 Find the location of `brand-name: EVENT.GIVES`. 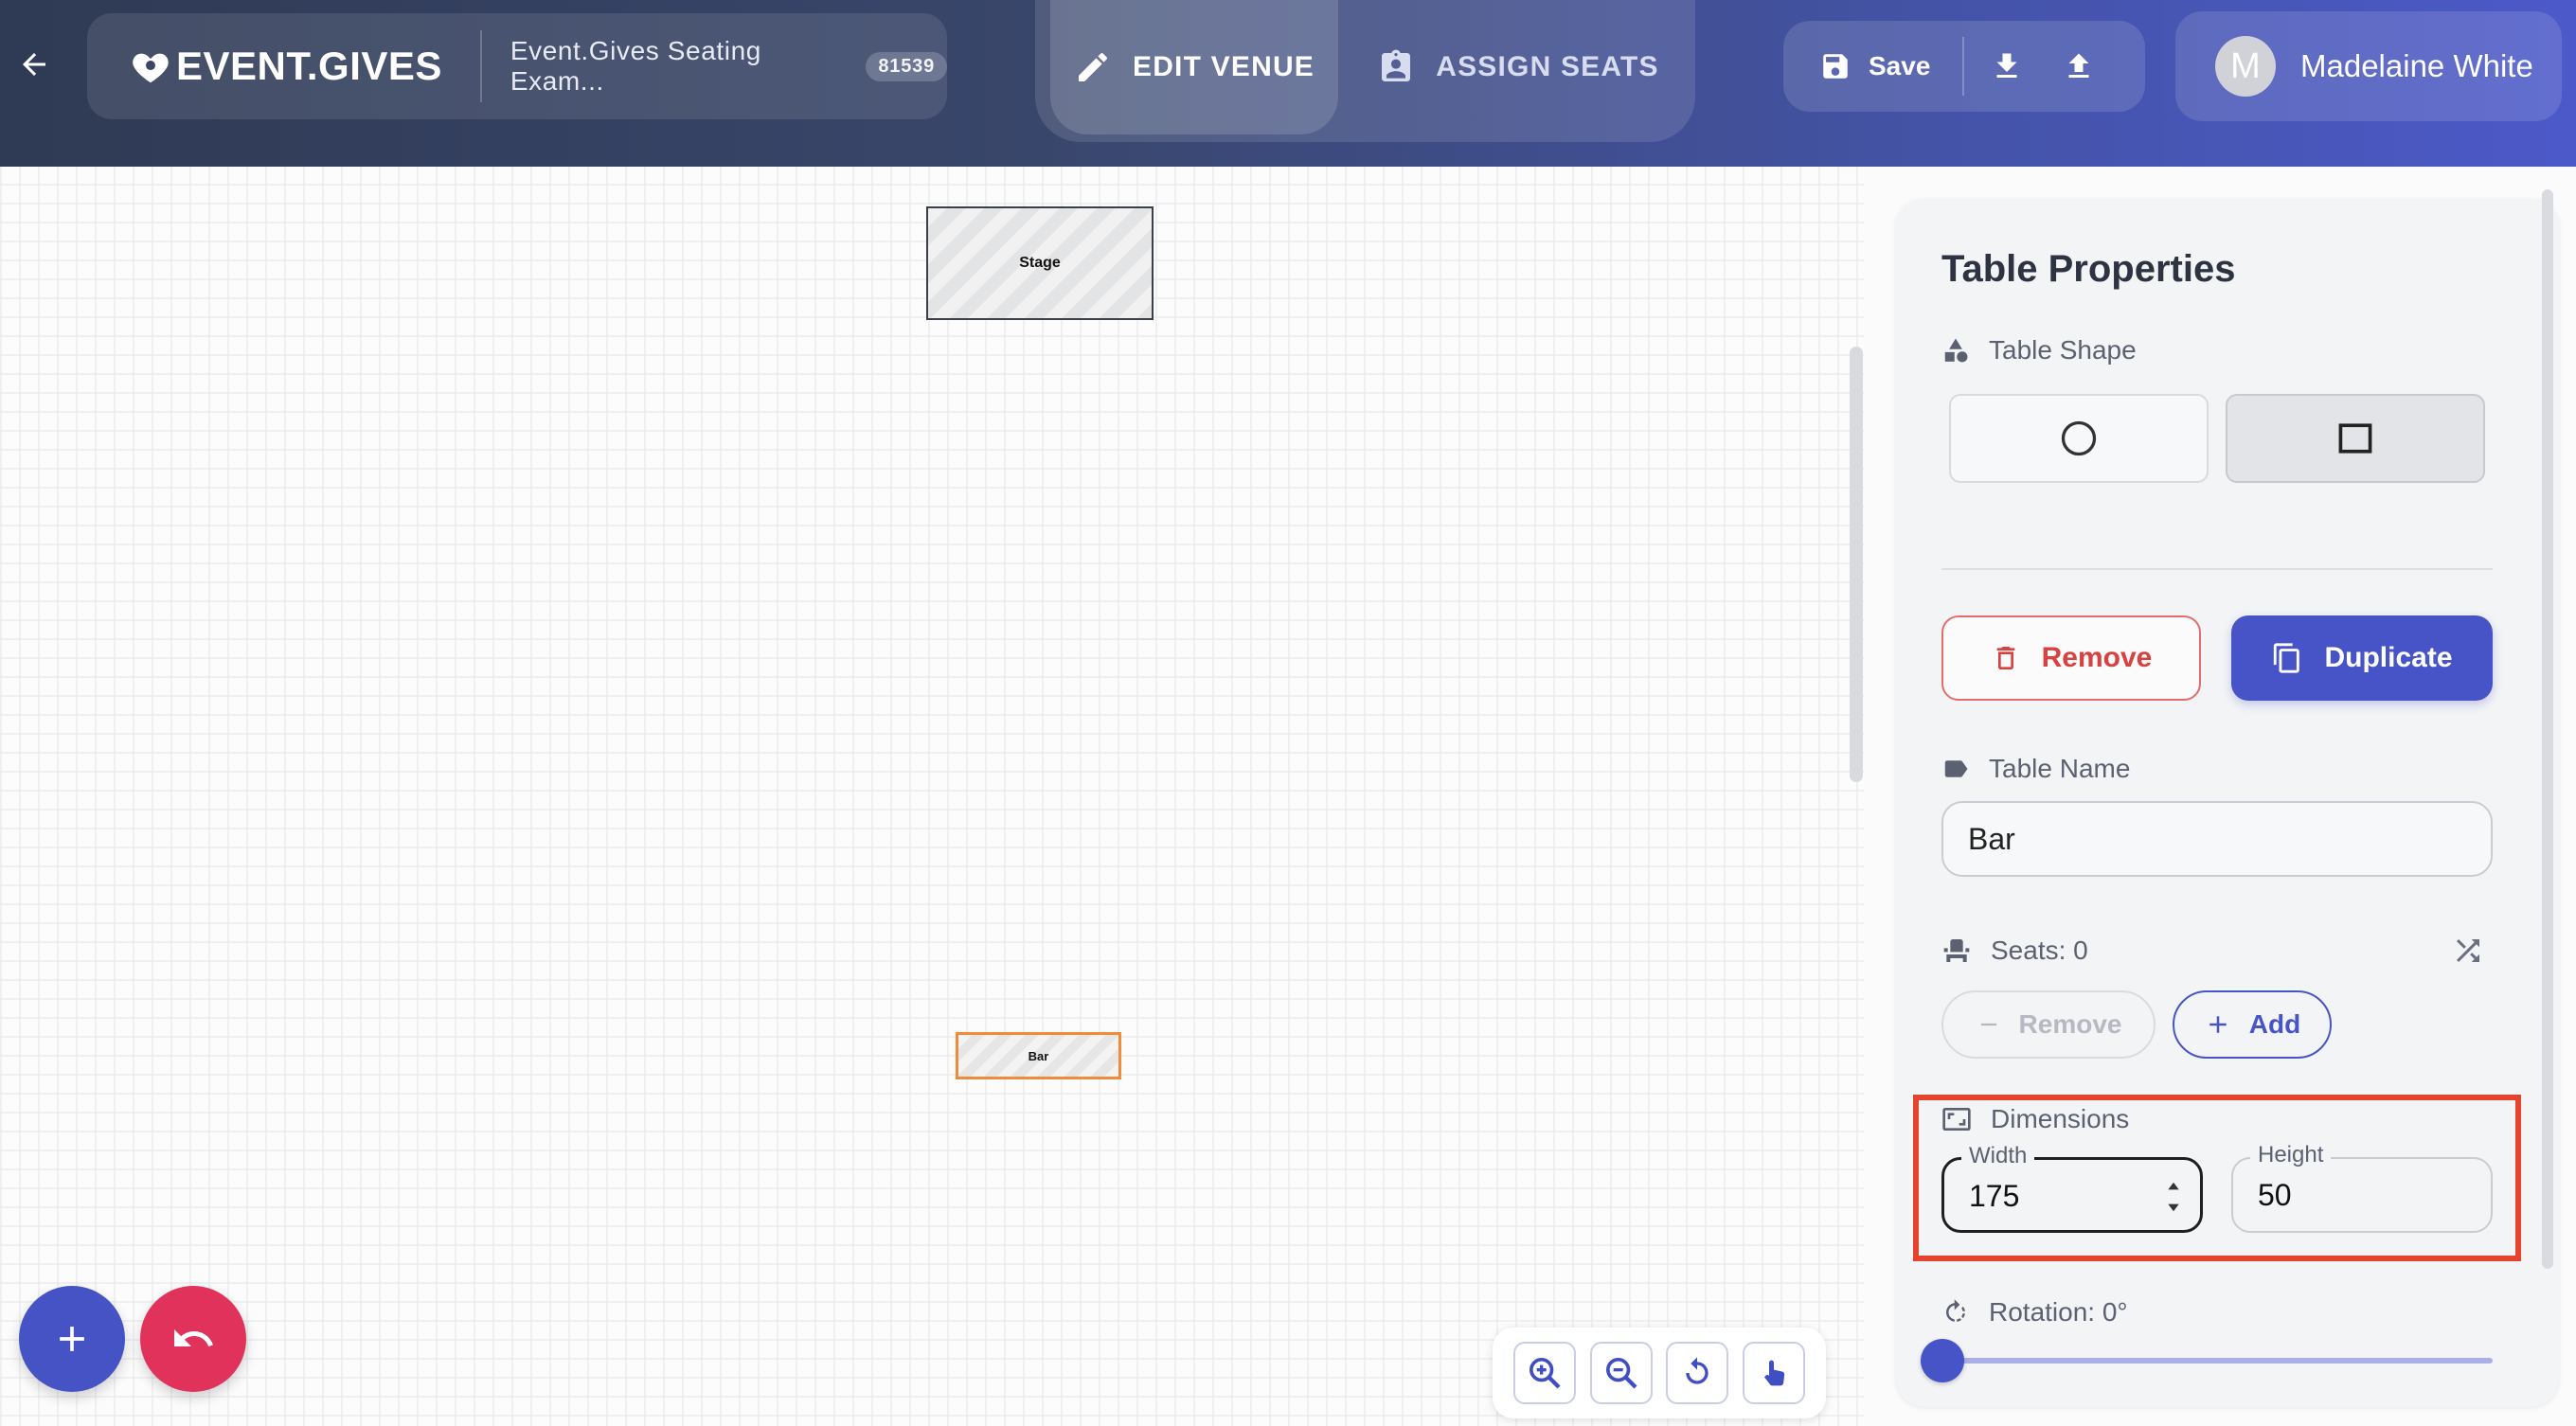

brand-name: EVENT.GIVES is located at coordinates (309, 66).